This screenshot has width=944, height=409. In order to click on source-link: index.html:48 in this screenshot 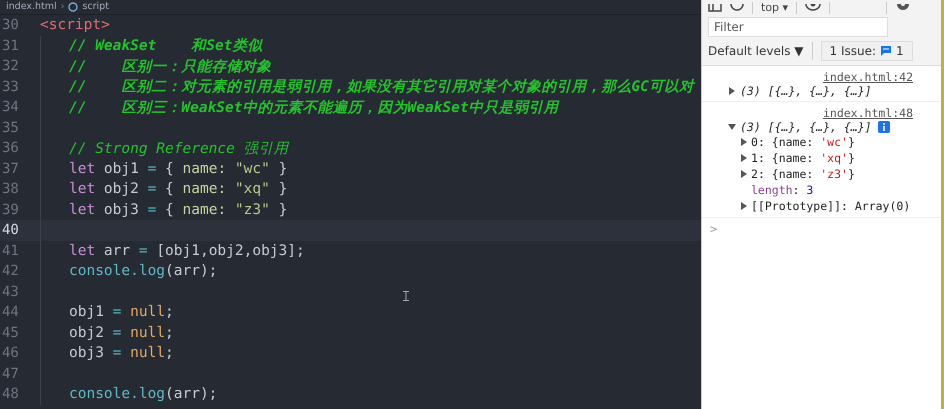, I will do `click(867, 113)`.